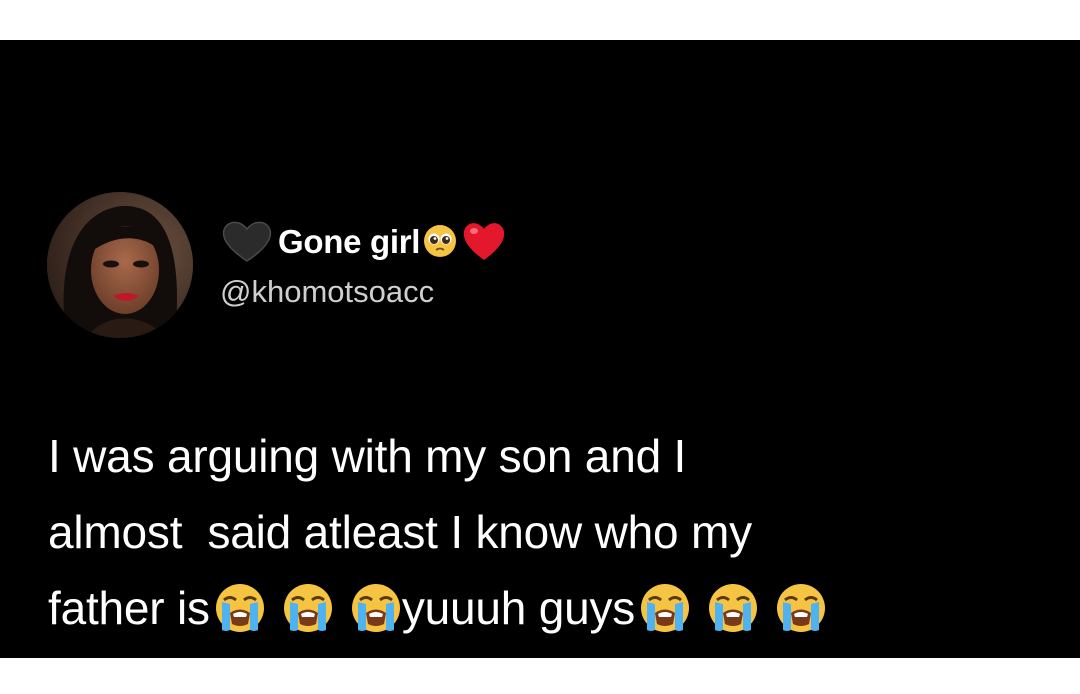 This screenshot has height=694, width=1080. Describe the element at coordinates (484, 241) in the screenshot. I see `red-heart-icon` at that location.